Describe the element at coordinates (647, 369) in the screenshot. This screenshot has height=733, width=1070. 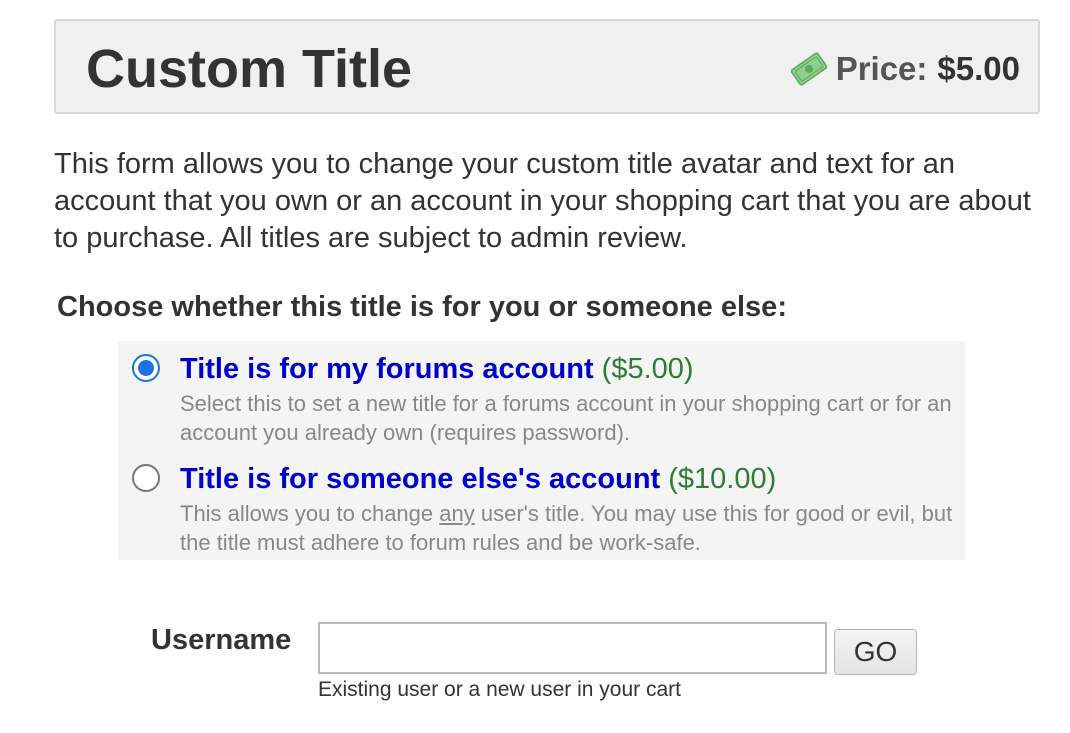
I see `option-price: ($5.00)` at that location.